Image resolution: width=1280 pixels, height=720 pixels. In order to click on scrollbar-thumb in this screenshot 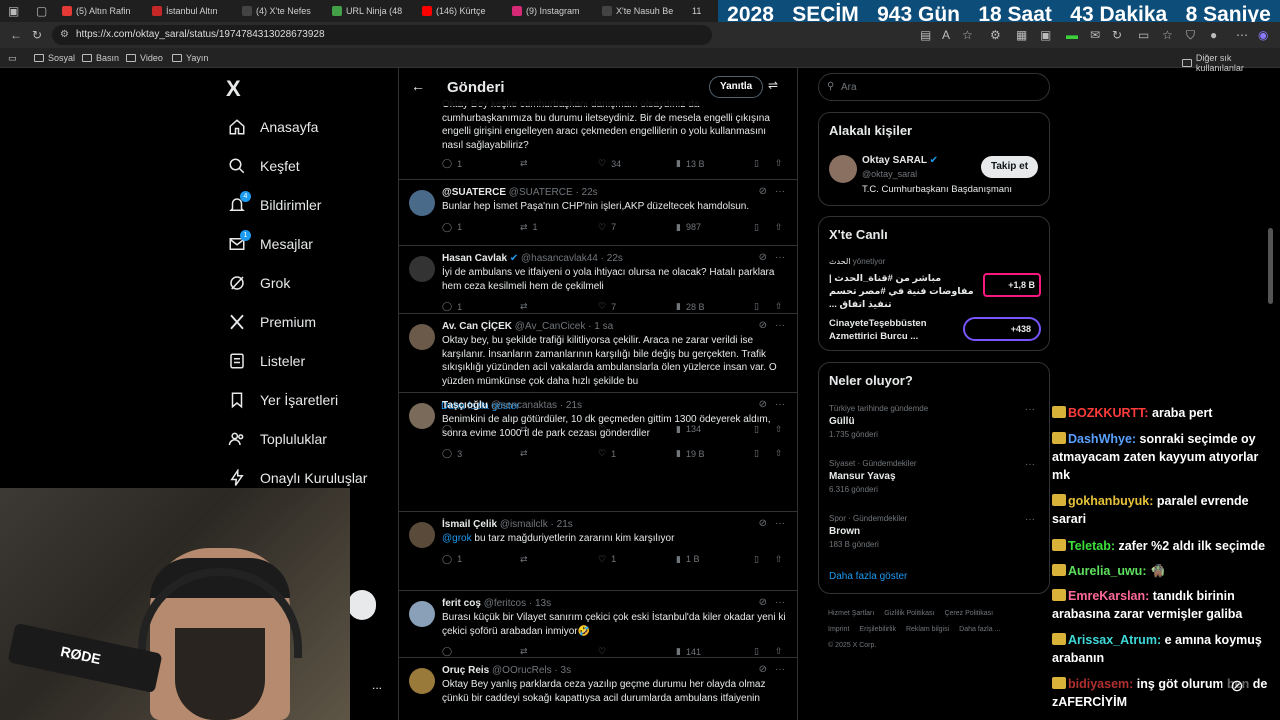, I will do `click(1270, 266)`.